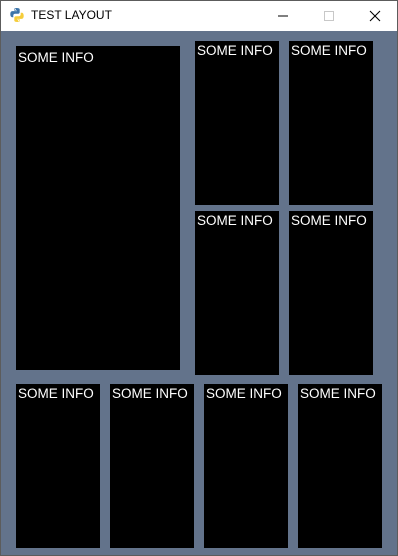 Image resolution: width=398 pixels, height=556 pixels. I want to click on info-panel-bottom-3: SOME INFO, so click(246, 466).